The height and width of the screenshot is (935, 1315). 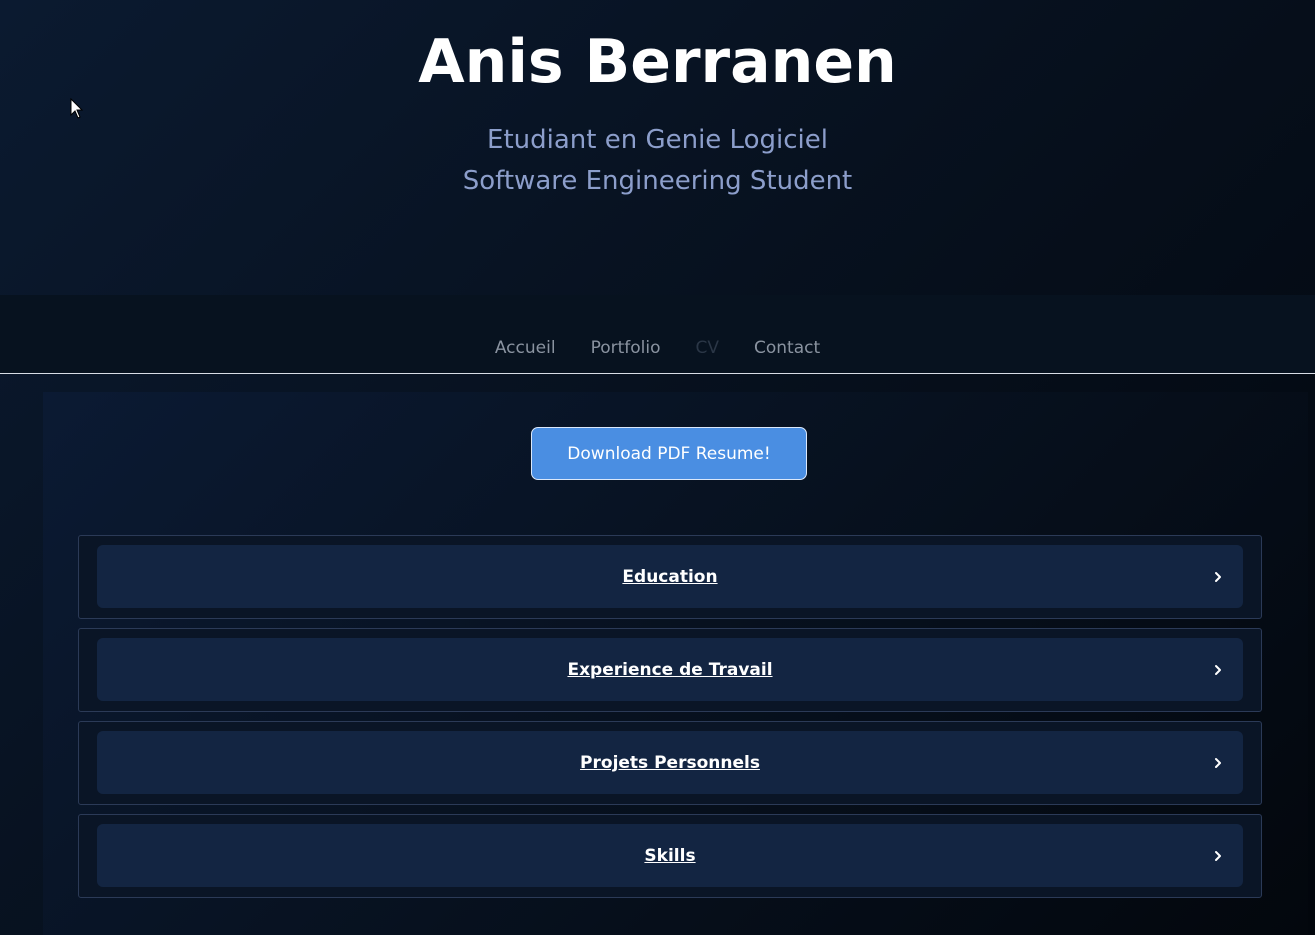 I want to click on section-education: Education, so click(x=670, y=577).